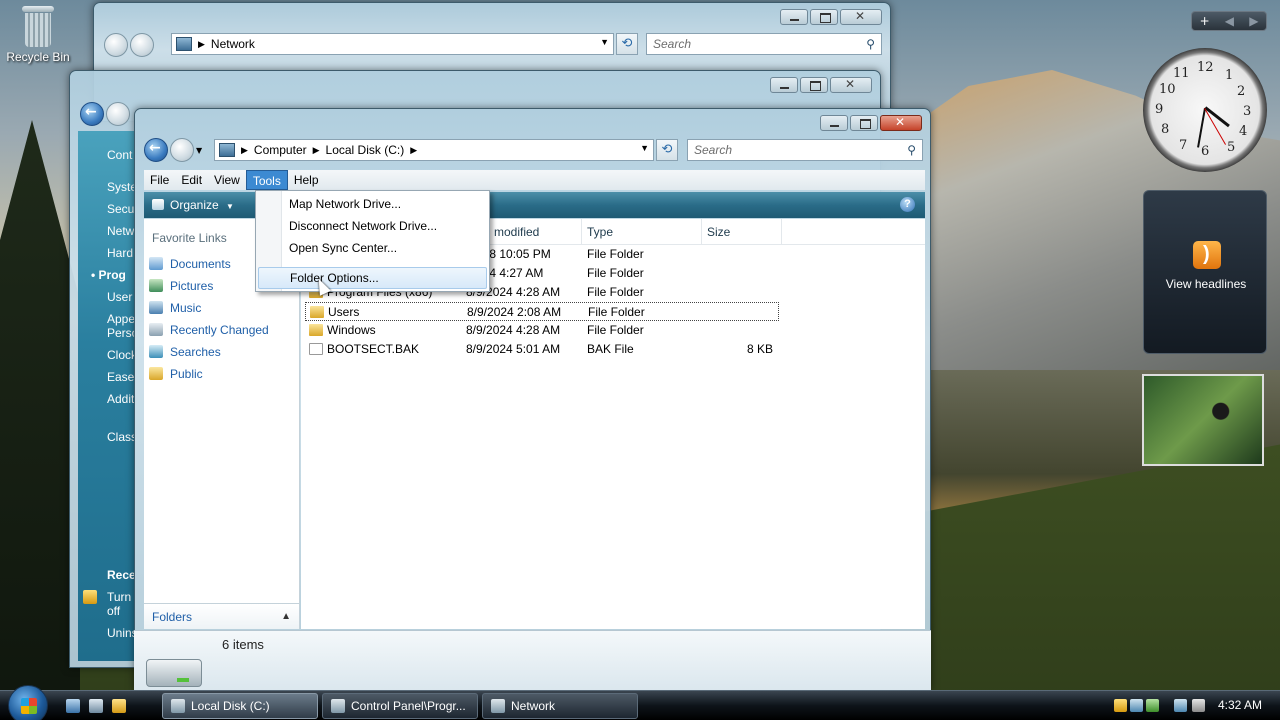 Image resolution: width=1280 pixels, height=720 pixels. What do you see at coordinates (1136, 705) in the screenshot?
I see `tray-app-icon` at bounding box center [1136, 705].